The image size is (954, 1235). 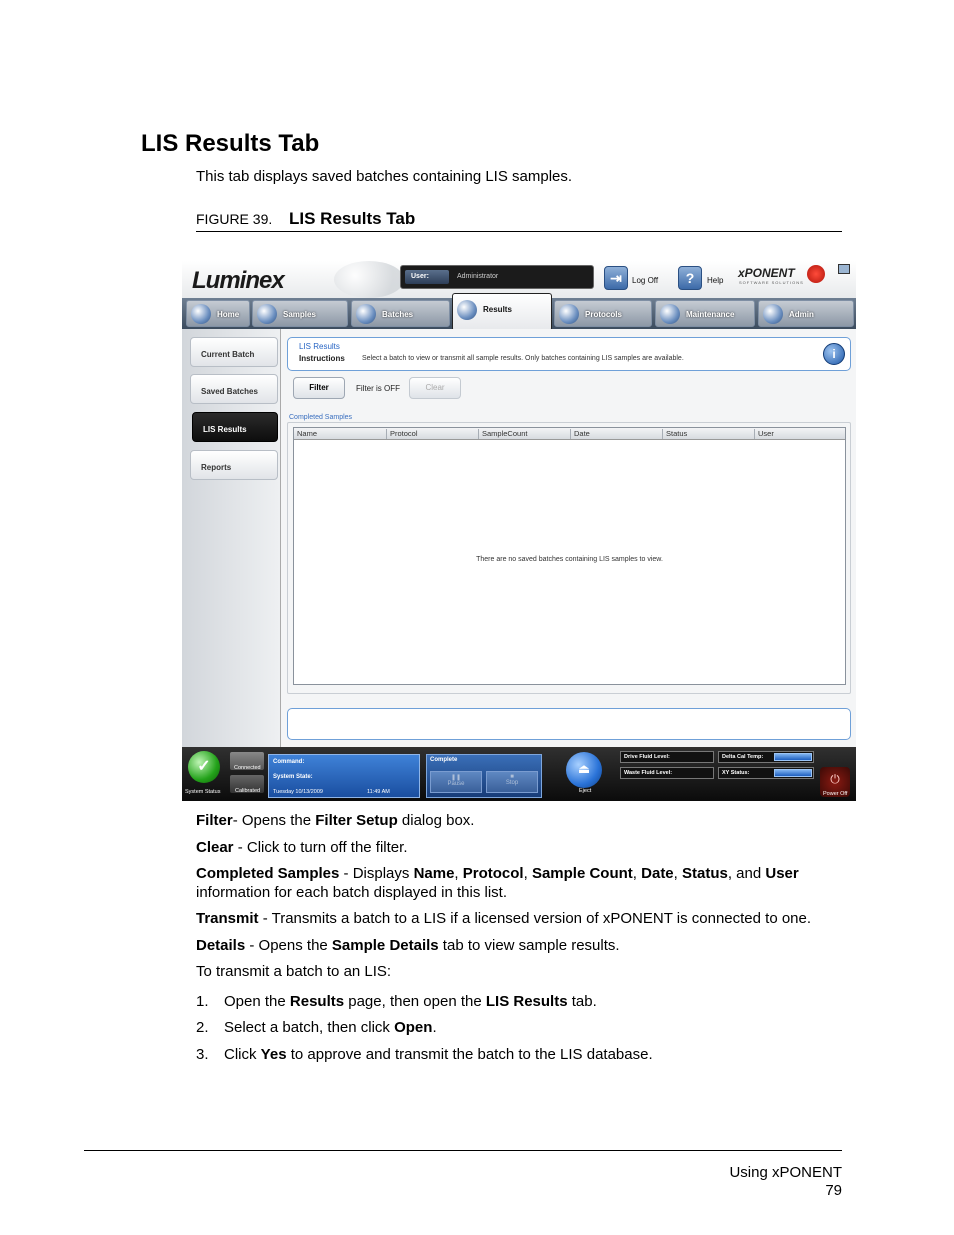 I want to click on delta-cal-temp-bar, so click(x=793, y=757).